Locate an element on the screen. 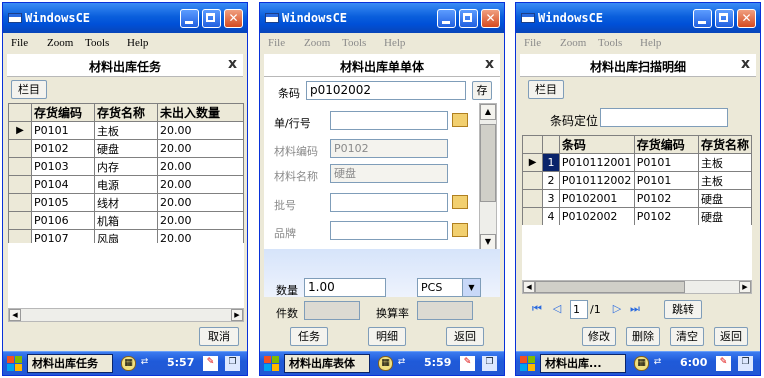 The height and width of the screenshot is (378, 764). col-header-qty: 未出入数量 is located at coordinates (200, 112).